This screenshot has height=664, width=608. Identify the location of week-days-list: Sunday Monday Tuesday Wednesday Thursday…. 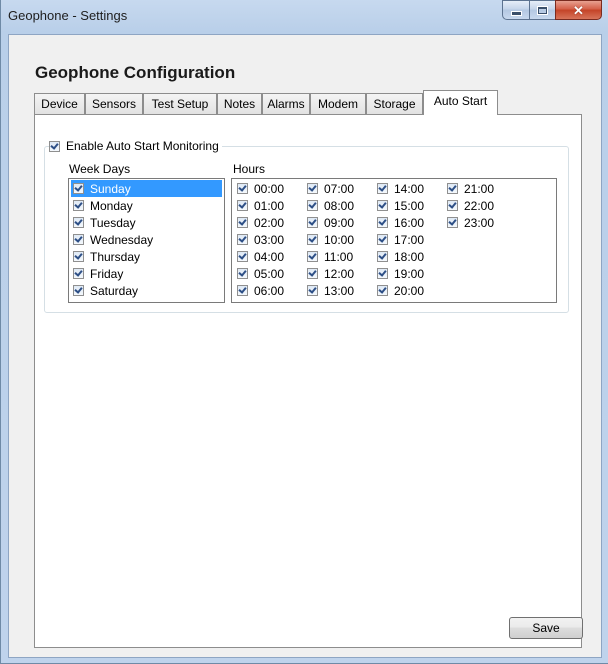
(146, 240).